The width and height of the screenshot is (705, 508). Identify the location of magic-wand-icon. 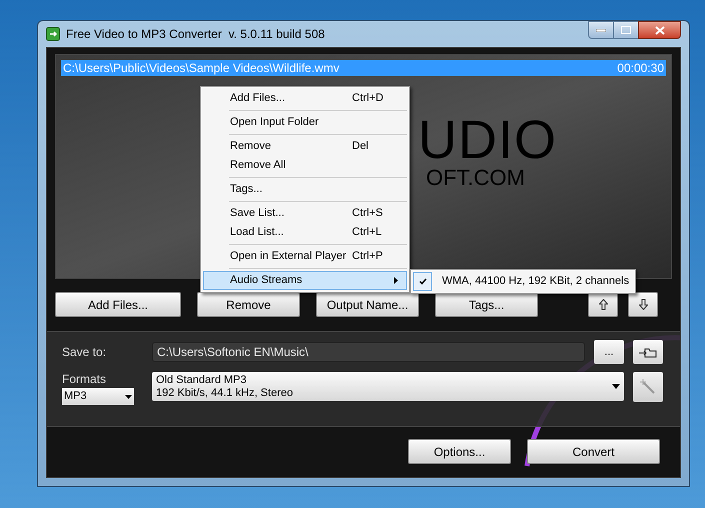
(648, 387).